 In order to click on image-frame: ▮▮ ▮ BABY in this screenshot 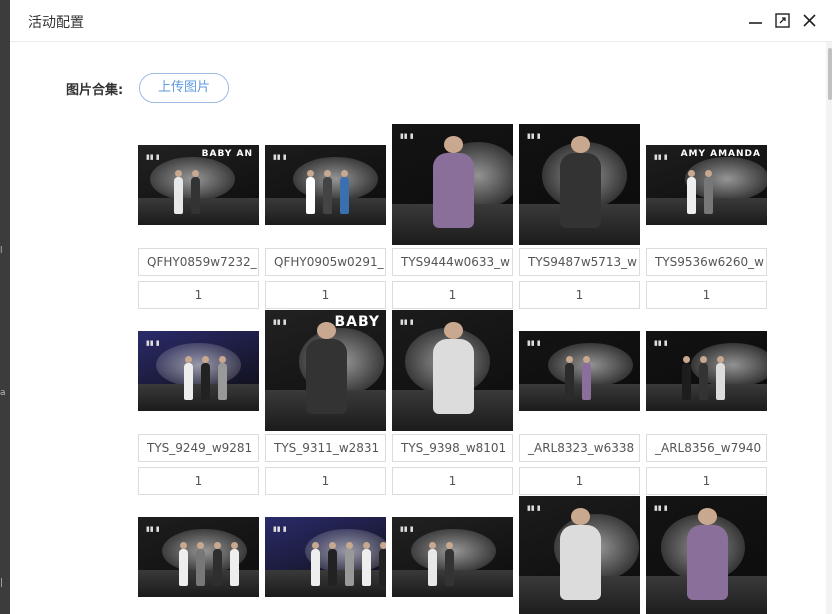, I will do `click(325, 370)`.